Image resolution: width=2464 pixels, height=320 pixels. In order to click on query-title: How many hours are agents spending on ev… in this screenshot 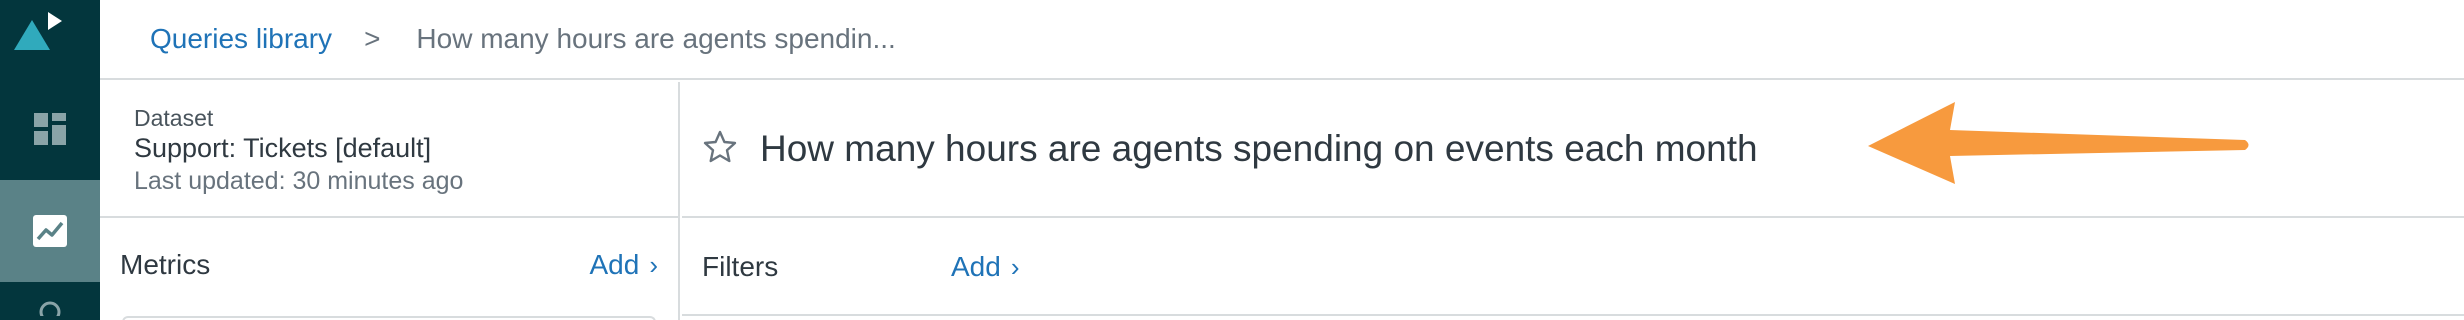, I will do `click(1259, 149)`.